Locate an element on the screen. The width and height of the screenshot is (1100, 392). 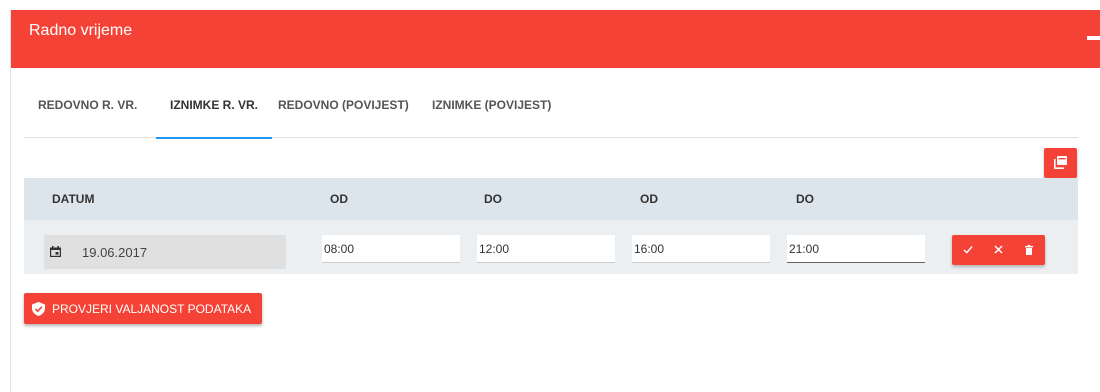
header-do-1: DO is located at coordinates (493, 199).